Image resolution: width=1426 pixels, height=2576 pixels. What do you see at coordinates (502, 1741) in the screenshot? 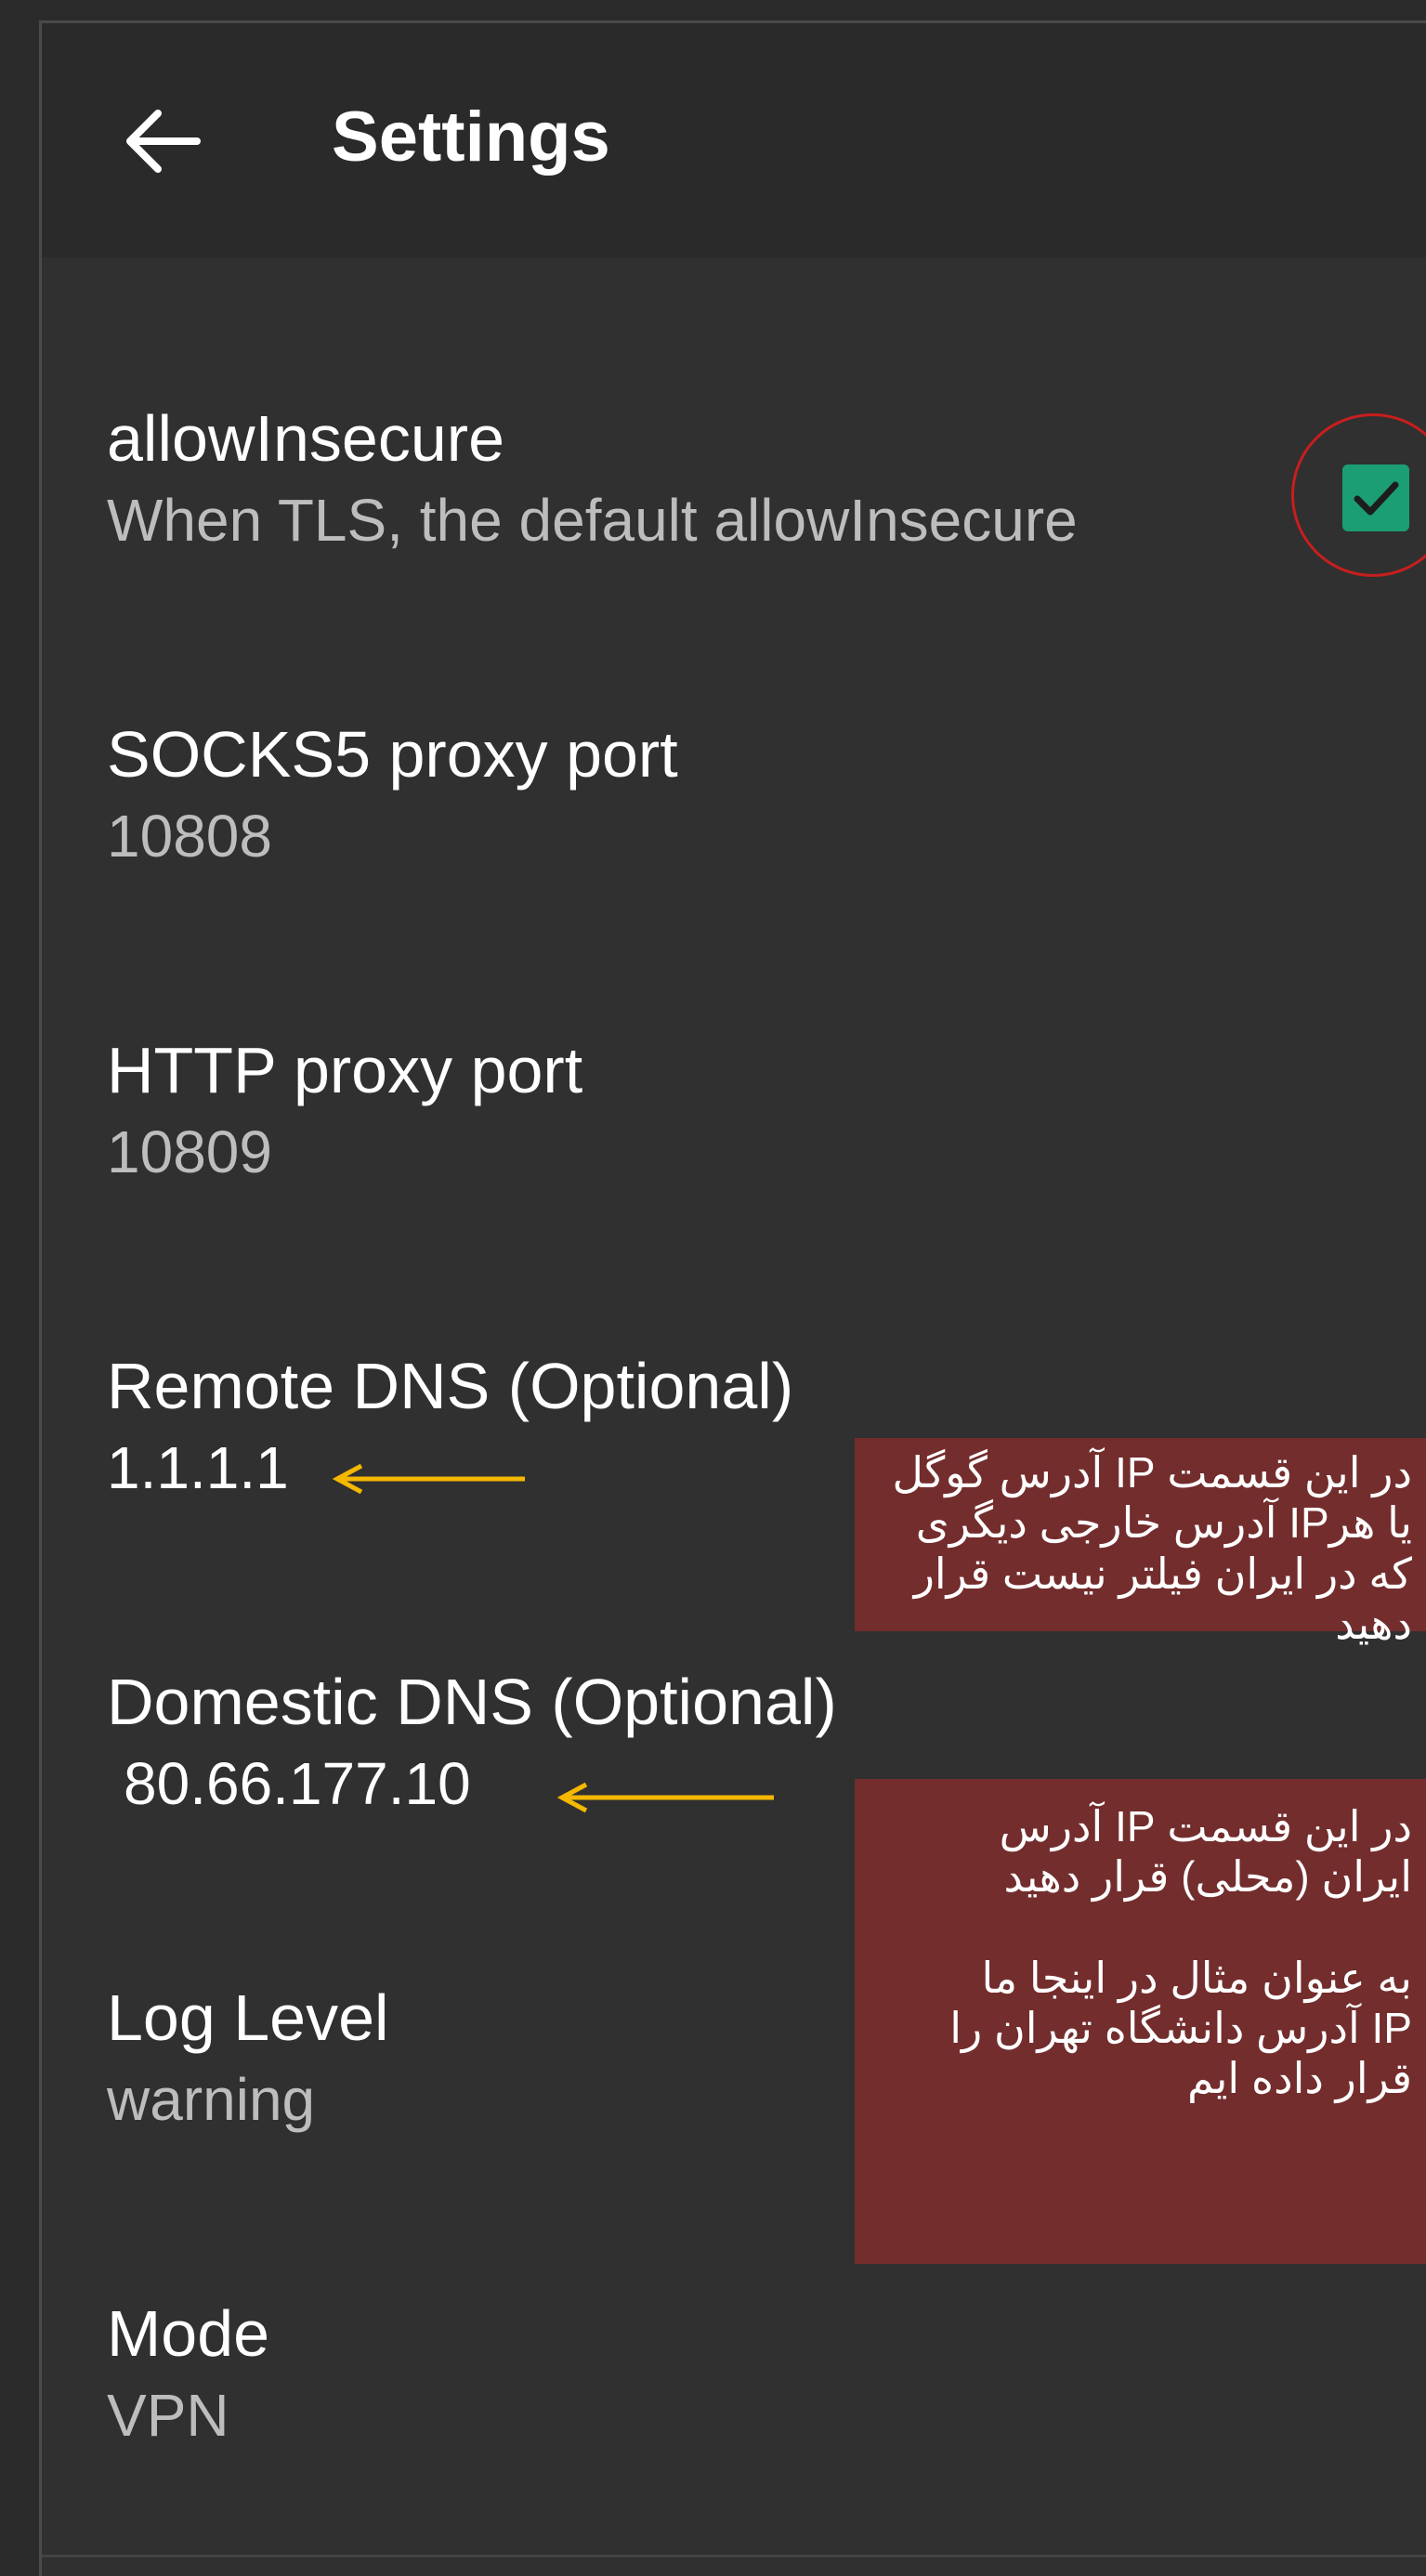
I see `pref-domestic-dns: Domestic DNS (Optional) 80.66.177.10` at bounding box center [502, 1741].